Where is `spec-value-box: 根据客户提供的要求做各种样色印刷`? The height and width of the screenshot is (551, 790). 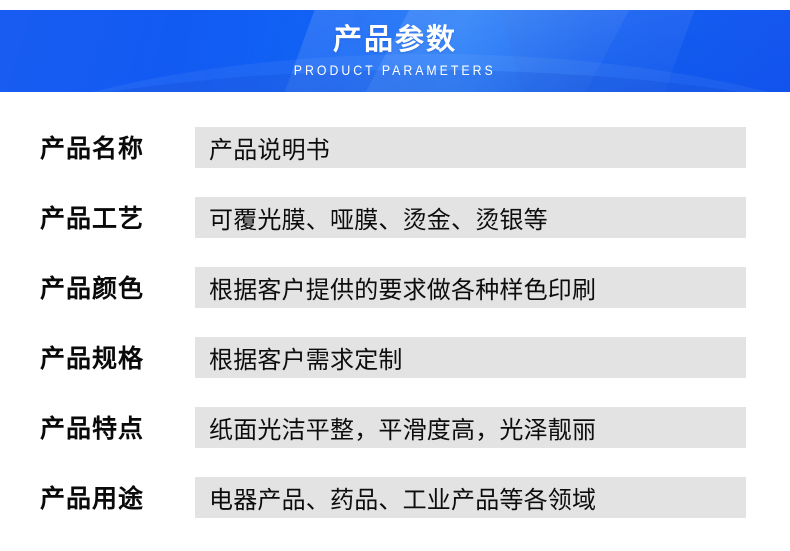
spec-value-box: 根据客户提供的要求做各种样色印刷 is located at coordinates (470, 287).